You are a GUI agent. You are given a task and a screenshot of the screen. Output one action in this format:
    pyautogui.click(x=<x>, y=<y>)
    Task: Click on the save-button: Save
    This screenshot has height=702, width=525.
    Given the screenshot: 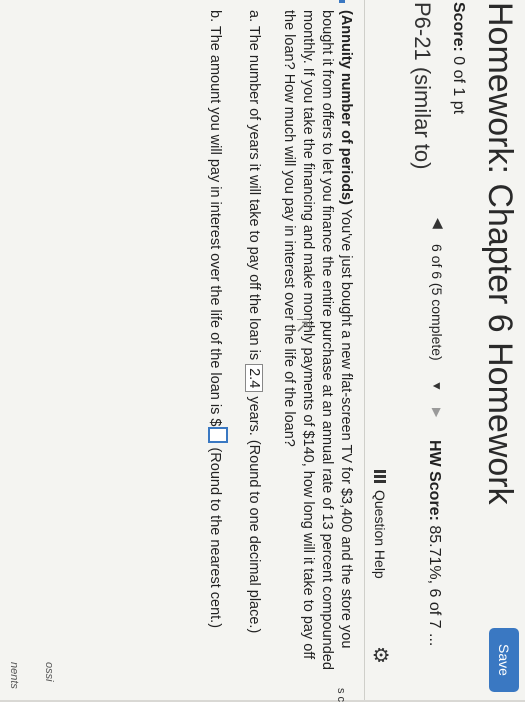 What is the action you would take?
    pyautogui.click(x=504, y=660)
    